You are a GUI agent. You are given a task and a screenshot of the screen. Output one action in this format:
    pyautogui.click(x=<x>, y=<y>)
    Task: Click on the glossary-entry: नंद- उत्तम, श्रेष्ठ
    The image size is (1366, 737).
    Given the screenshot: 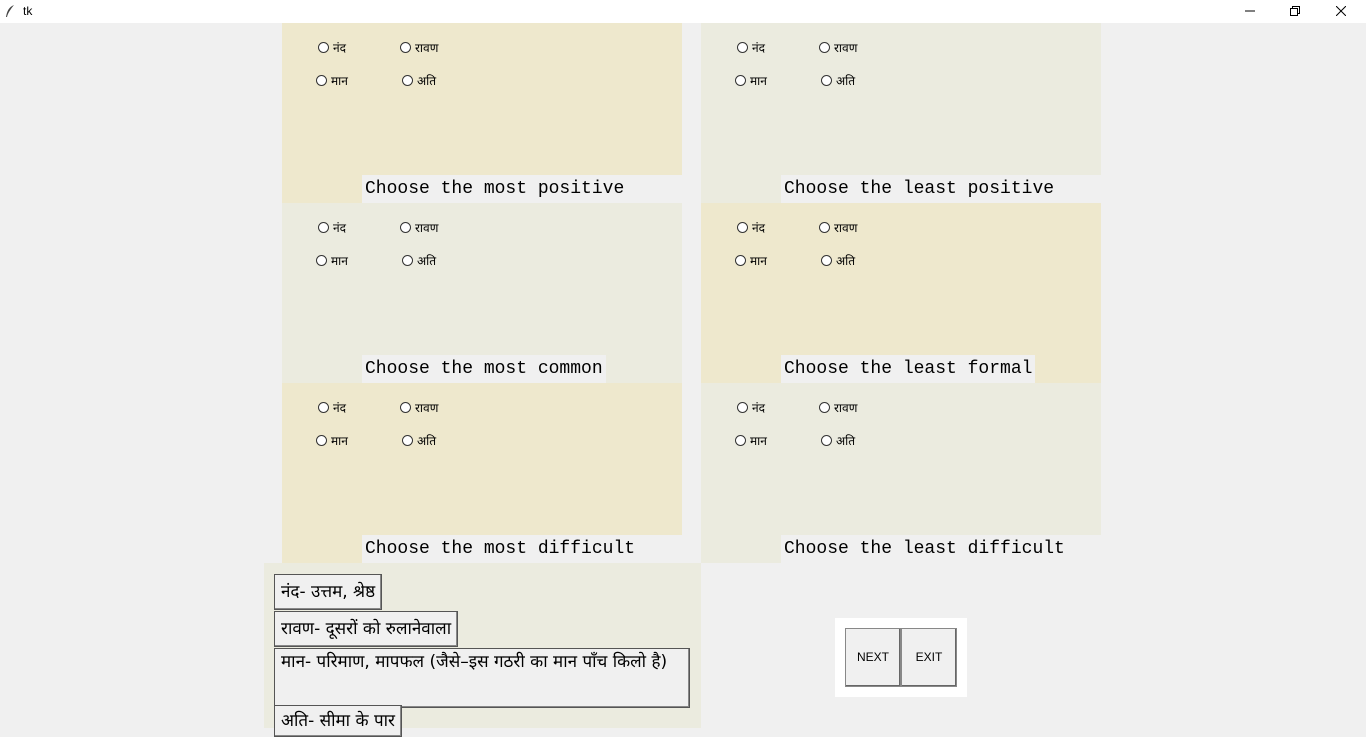 What is the action you would take?
    pyautogui.click(x=328, y=592)
    